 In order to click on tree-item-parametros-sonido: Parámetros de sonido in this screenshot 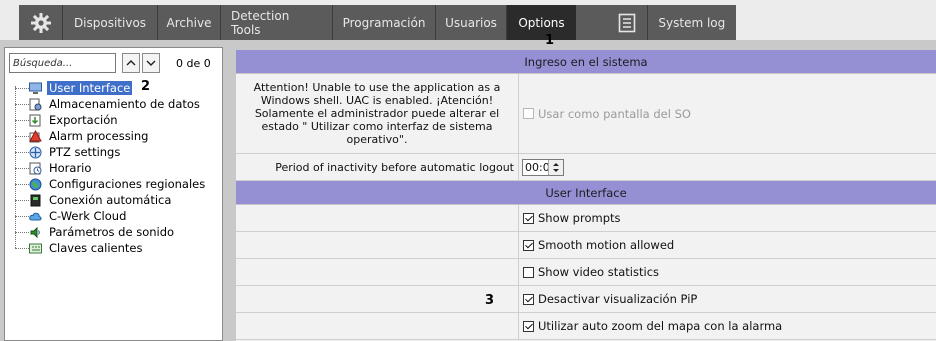, I will do `click(111, 232)`.